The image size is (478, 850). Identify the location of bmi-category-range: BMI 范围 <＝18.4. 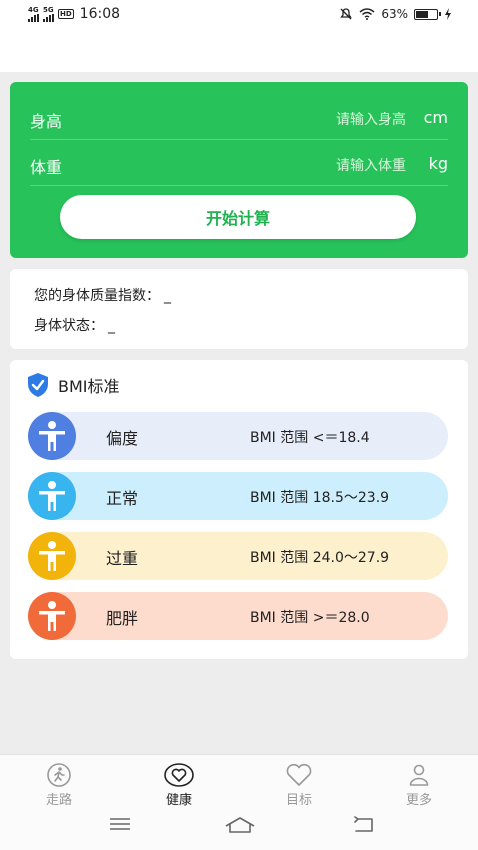
(310, 438).